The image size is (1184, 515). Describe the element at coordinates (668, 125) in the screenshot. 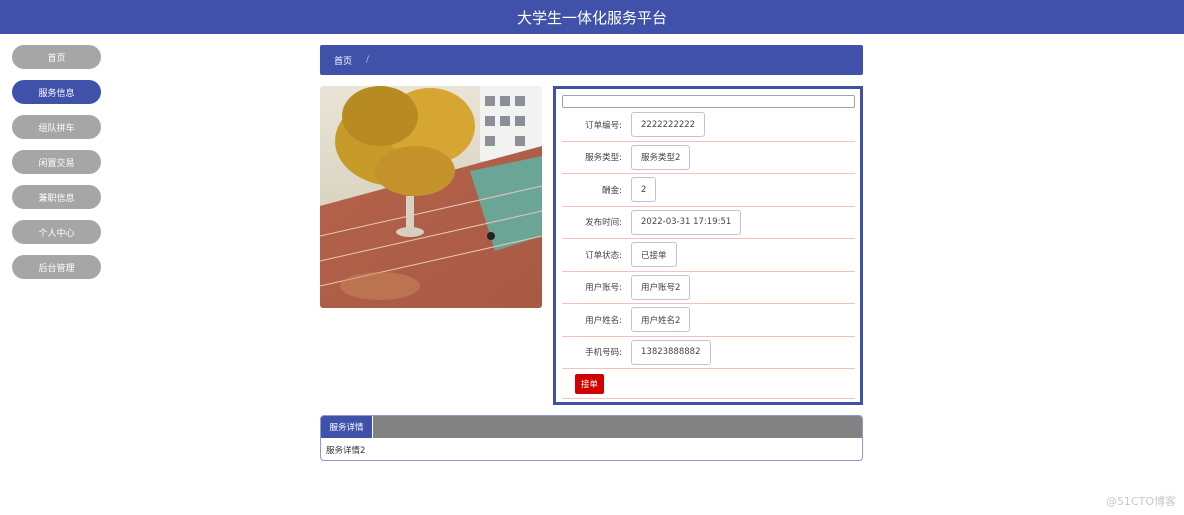

I see `field-value: 2222222222` at that location.